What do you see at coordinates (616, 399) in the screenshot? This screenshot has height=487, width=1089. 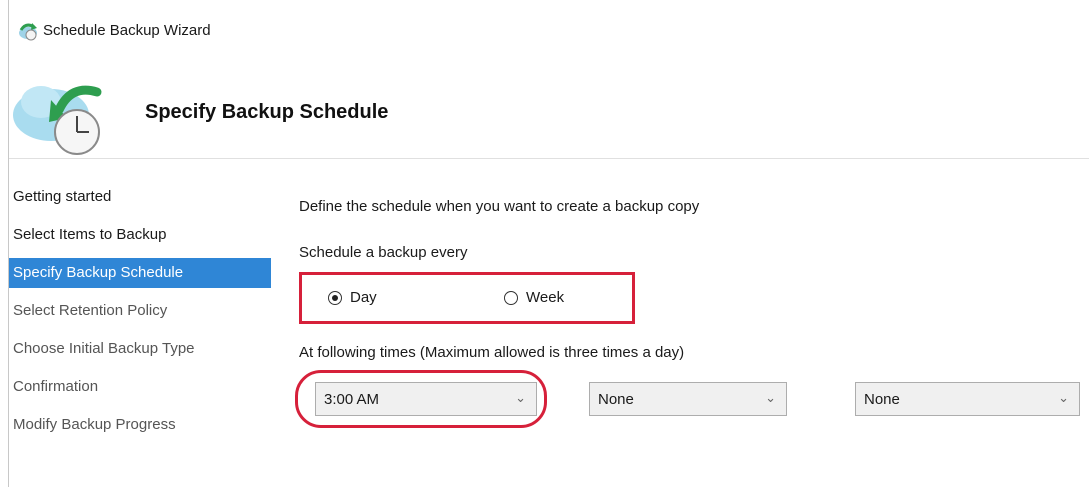 I see `time-select-2-value: None` at bounding box center [616, 399].